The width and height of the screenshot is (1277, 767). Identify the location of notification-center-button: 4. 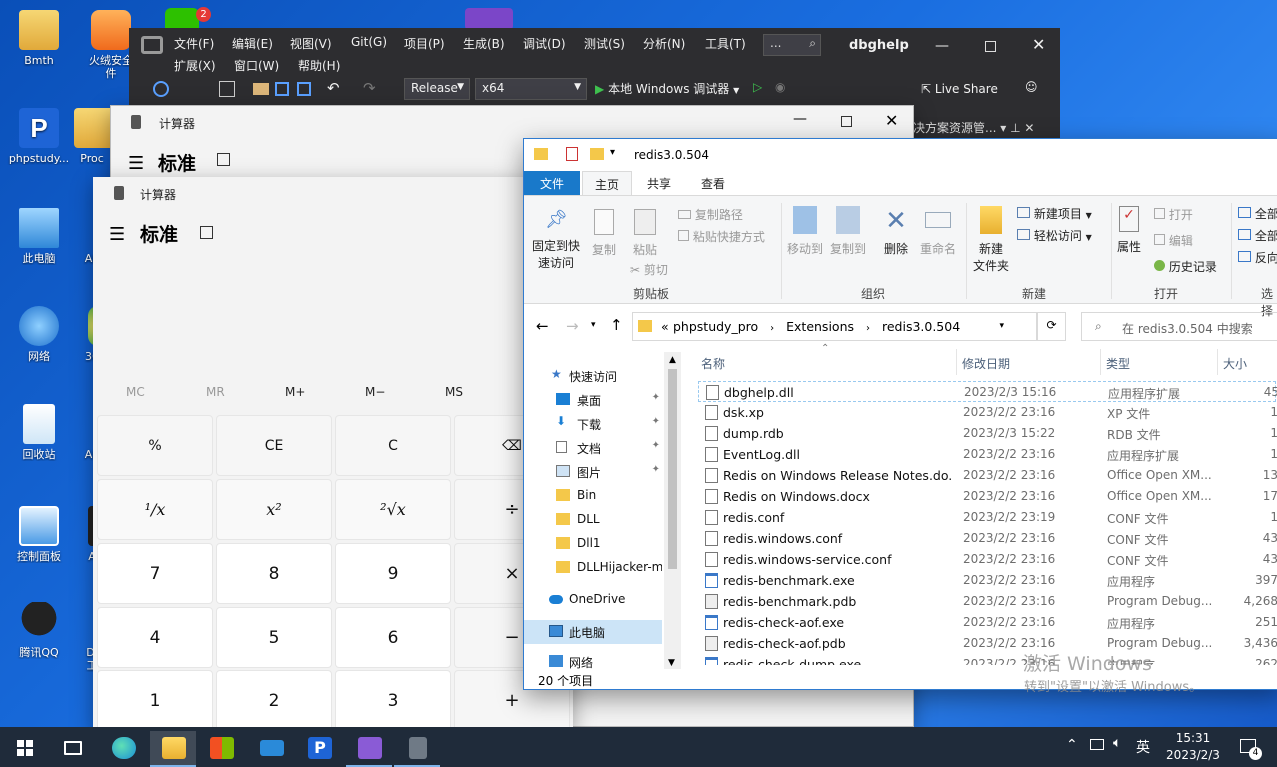
(1249, 748).